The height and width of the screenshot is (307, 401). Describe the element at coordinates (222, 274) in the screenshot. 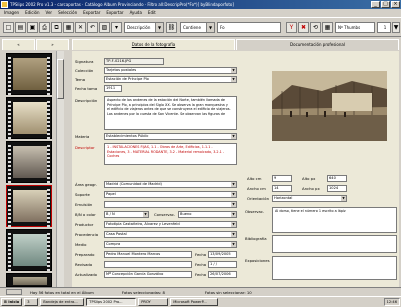

I see `actualizado-date: 26/07/2006` at that location.